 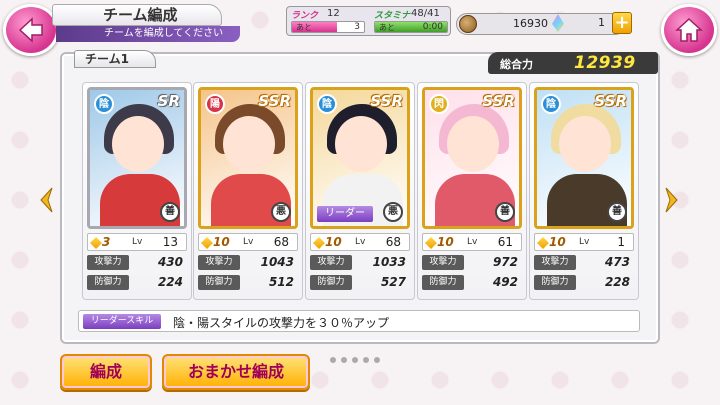 What do you see at coordinates (248, 283) in the screenshot?
I see `defense-row: 防御力 512` at bounding box center [248, 283].